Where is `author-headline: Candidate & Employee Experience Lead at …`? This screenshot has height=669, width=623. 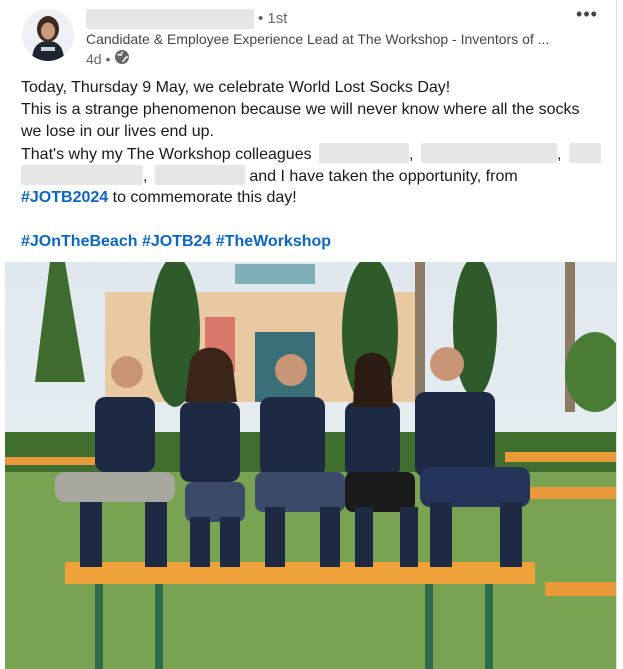
author-headline: Candidate & Employee Experience Lead at … is located at coordinates (318, 39).